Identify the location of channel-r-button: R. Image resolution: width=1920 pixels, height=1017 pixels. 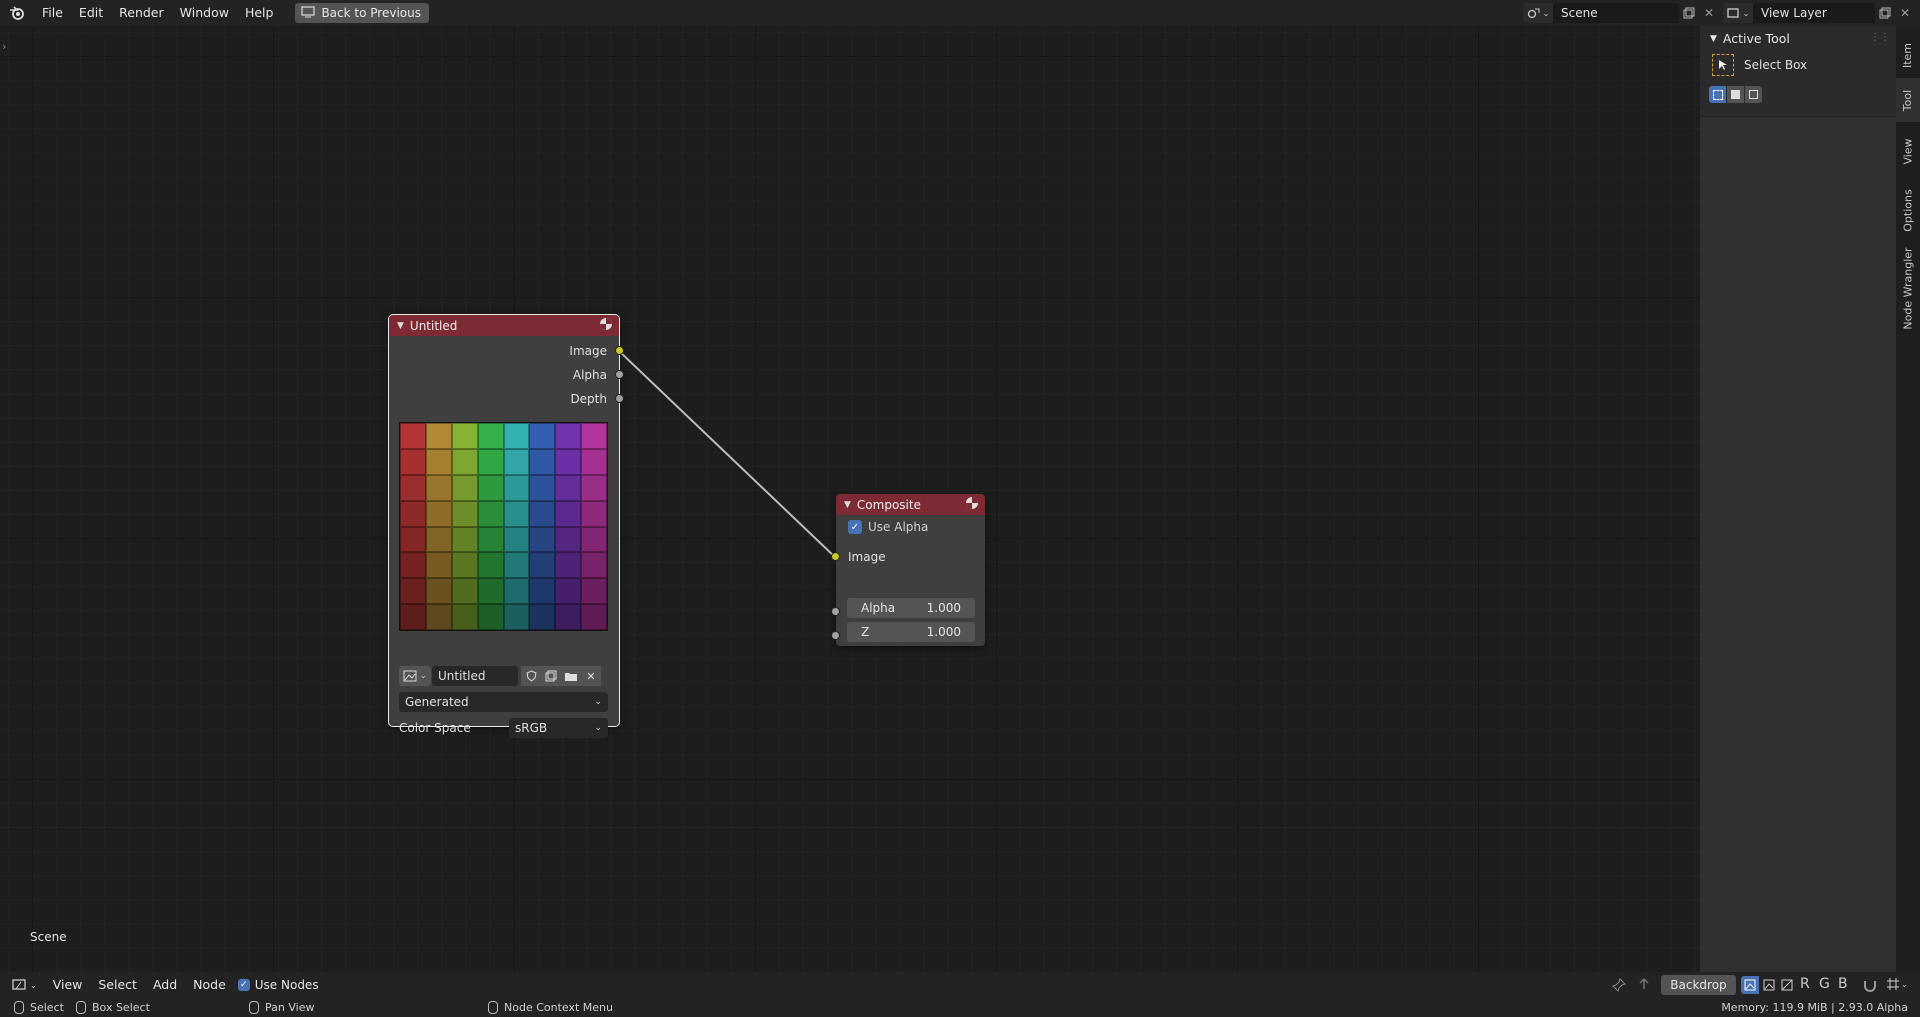
(1805, 984).